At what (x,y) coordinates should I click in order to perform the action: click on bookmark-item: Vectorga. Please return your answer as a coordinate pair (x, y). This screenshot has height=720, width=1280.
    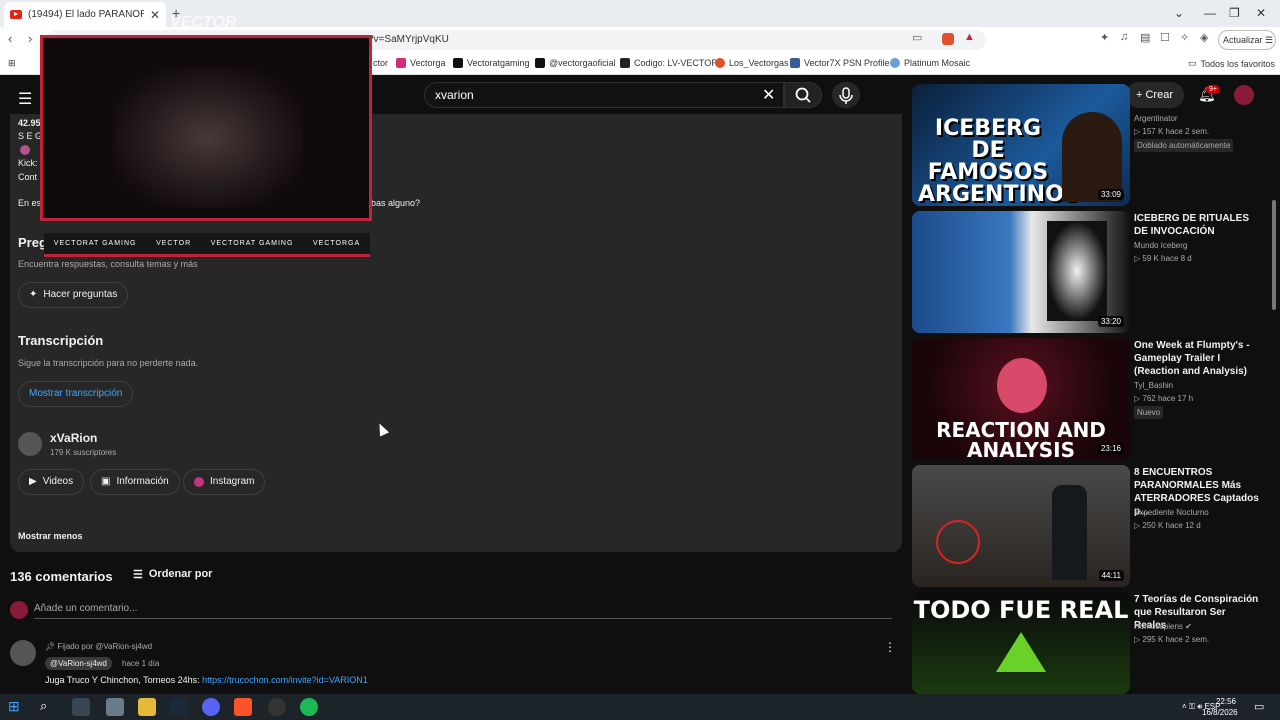
    Looking at the image, I should click on (421, 63).